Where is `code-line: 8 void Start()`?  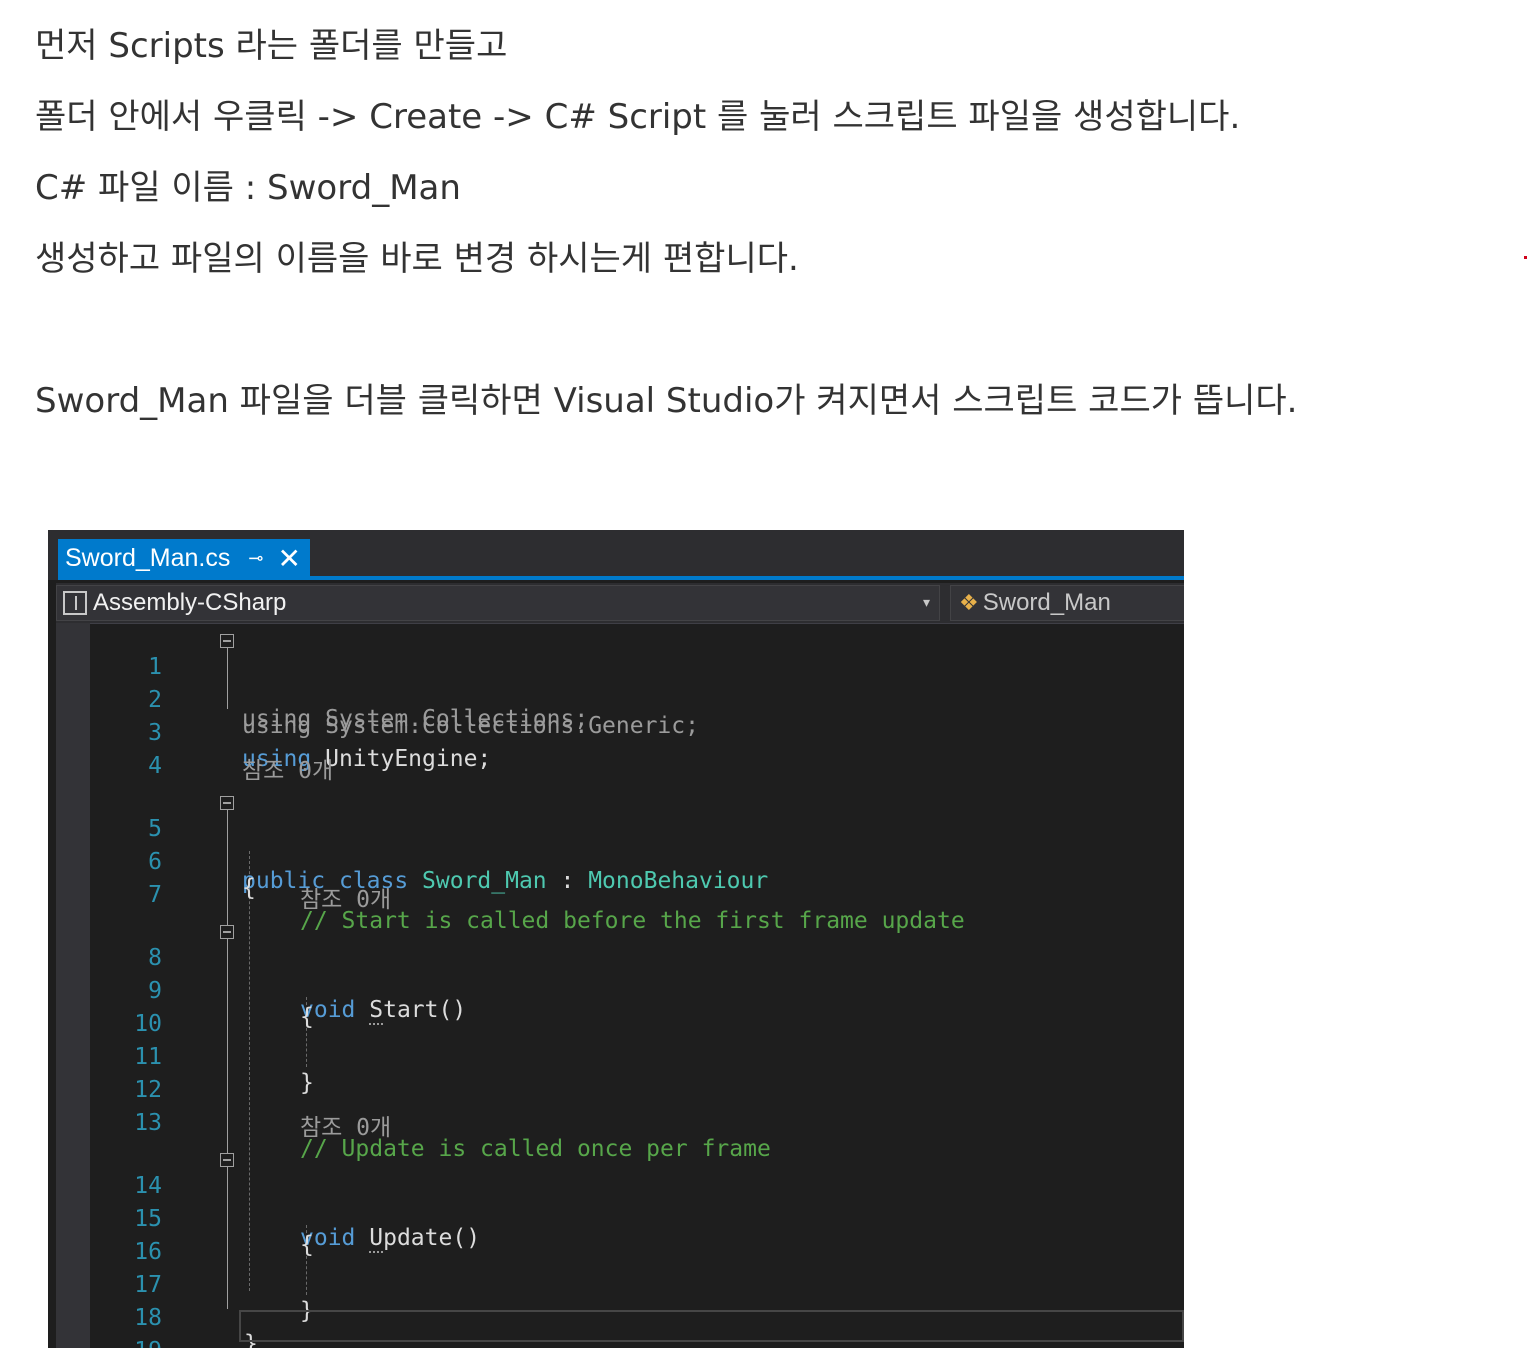
code-line: 8 void Start() is located at coordinates (616, 970).